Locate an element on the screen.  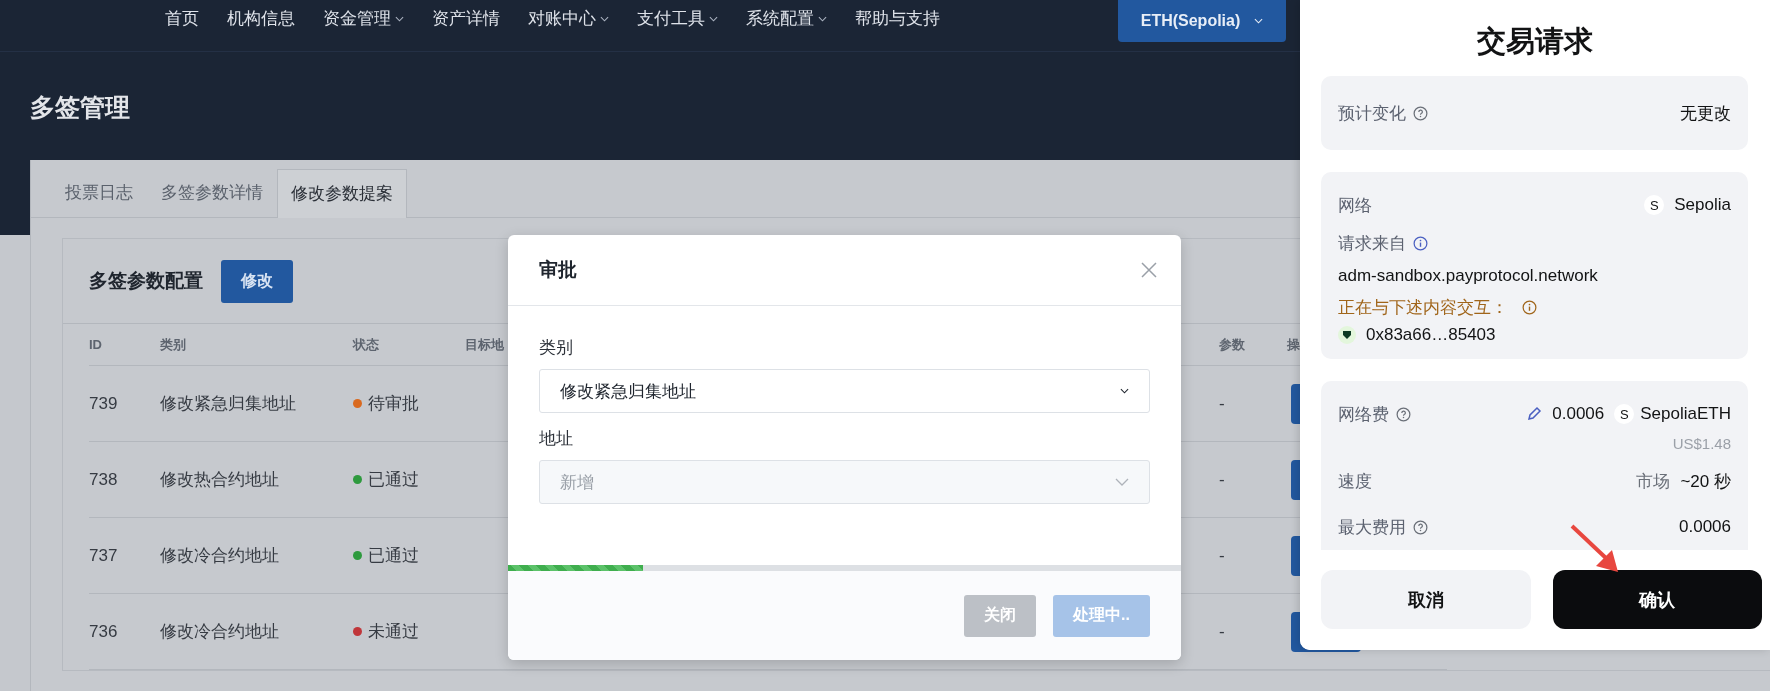
speed-mode: 市场 is located at coordinates (1653, 481).